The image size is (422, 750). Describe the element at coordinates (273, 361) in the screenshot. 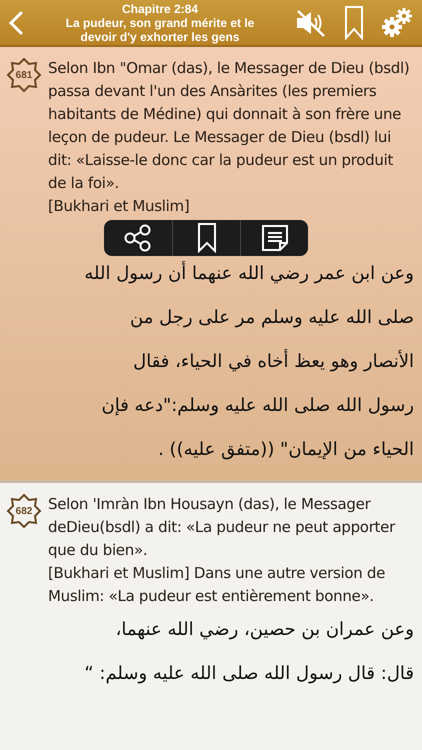

I see `arabic-text: الأنصار وهو يعظ أخاه في الحياء، فقال` at that location.